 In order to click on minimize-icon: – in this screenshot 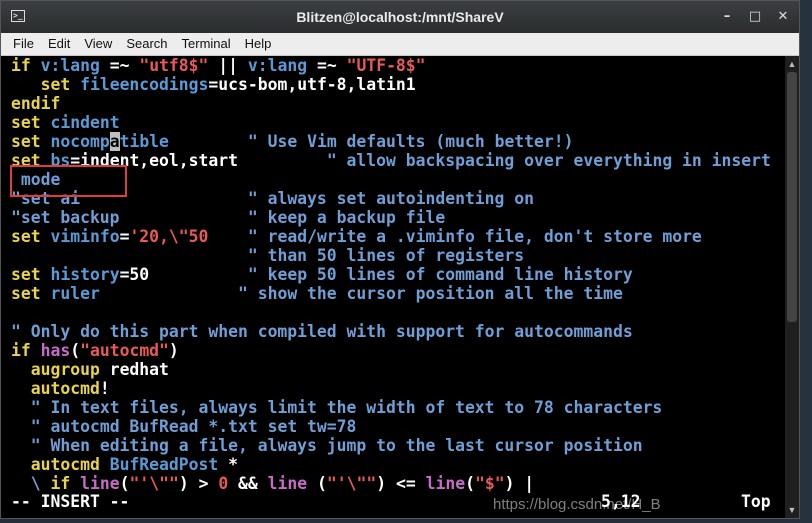, I will do `click(727, 17)`.